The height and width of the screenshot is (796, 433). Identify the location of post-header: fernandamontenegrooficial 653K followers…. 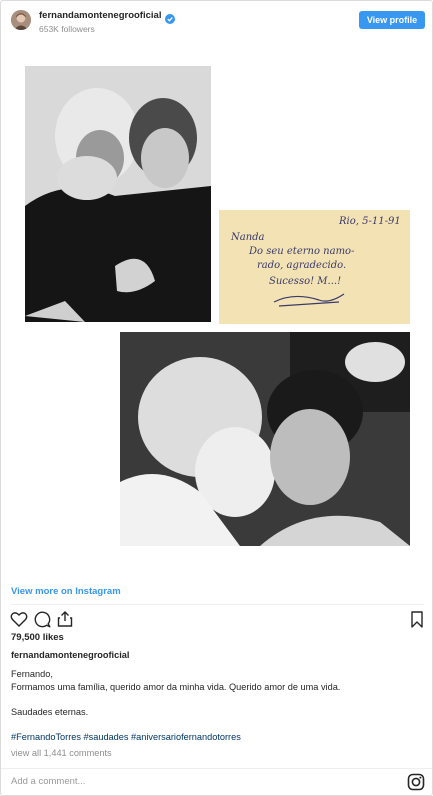
(216, 20).